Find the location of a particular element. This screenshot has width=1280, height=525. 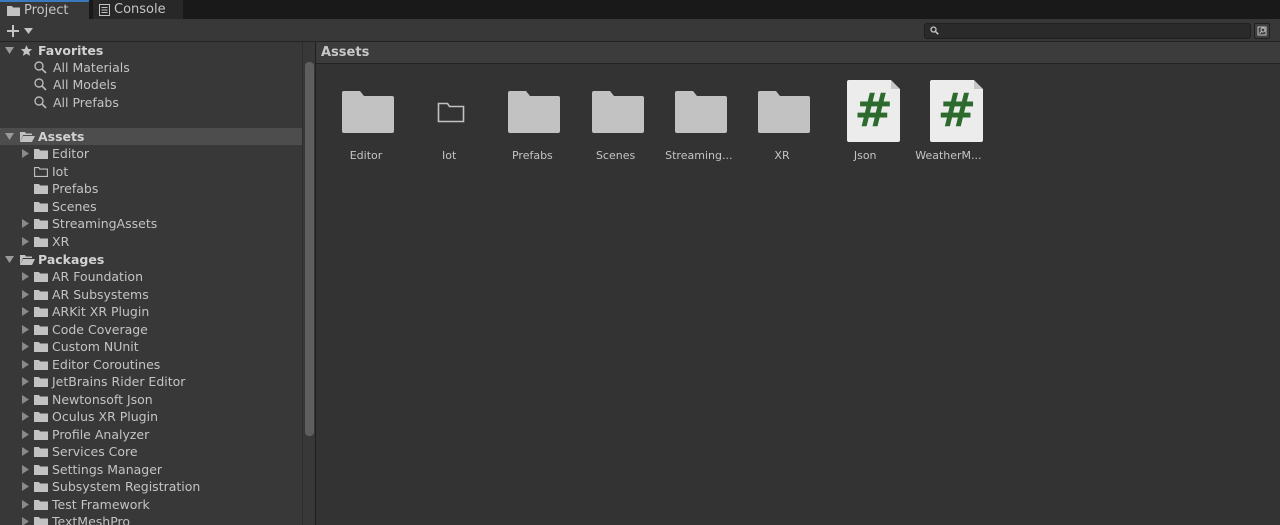

filter-search-icon is located at coordinates (1262, 31).